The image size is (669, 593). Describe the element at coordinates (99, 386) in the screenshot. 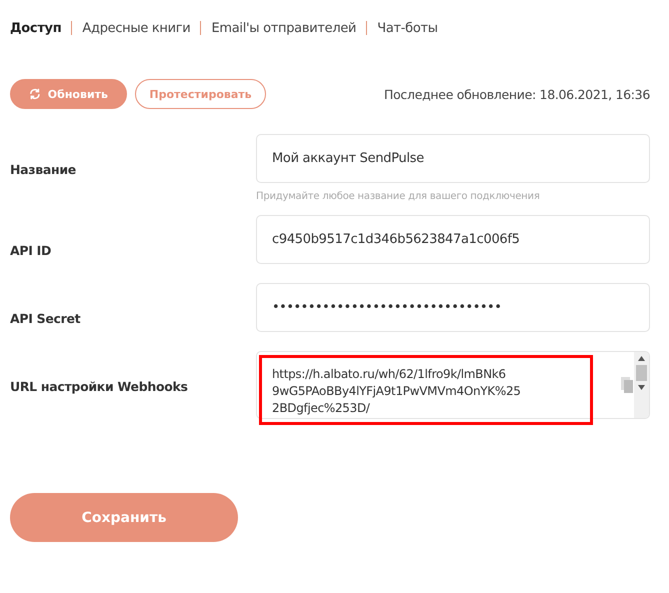

I see `field-label: URL настройки Webhooks` at that location.